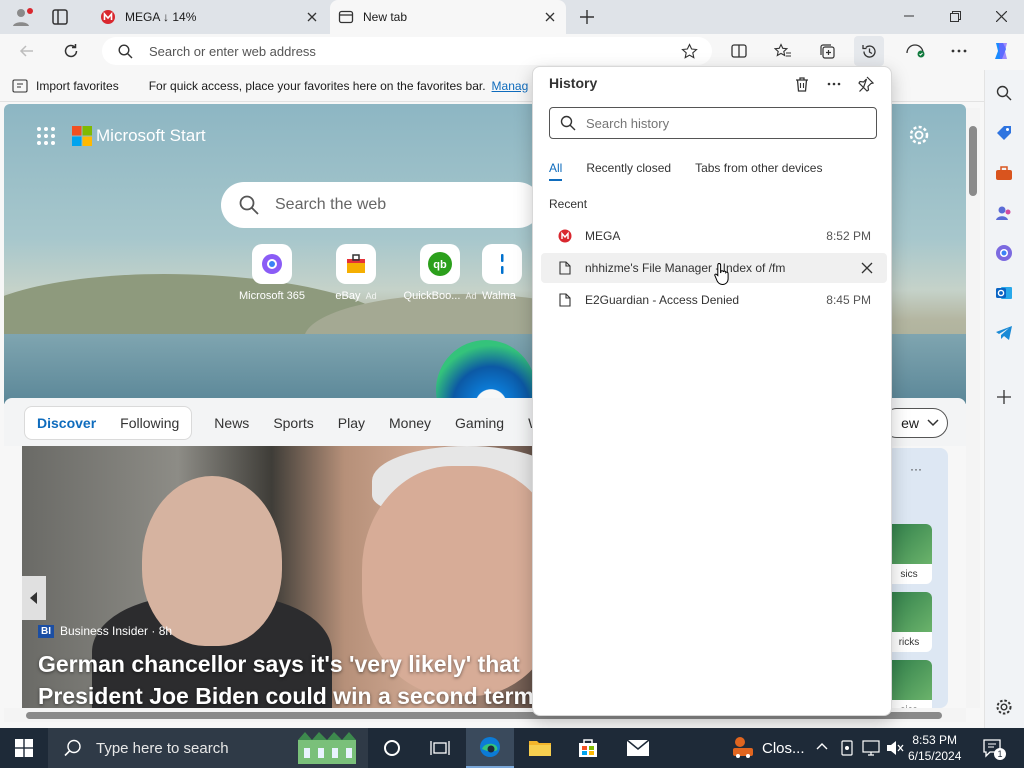  Describe the element at coordinates (739, 51) in the screenshot. I see `split-screen-icon` at that location.